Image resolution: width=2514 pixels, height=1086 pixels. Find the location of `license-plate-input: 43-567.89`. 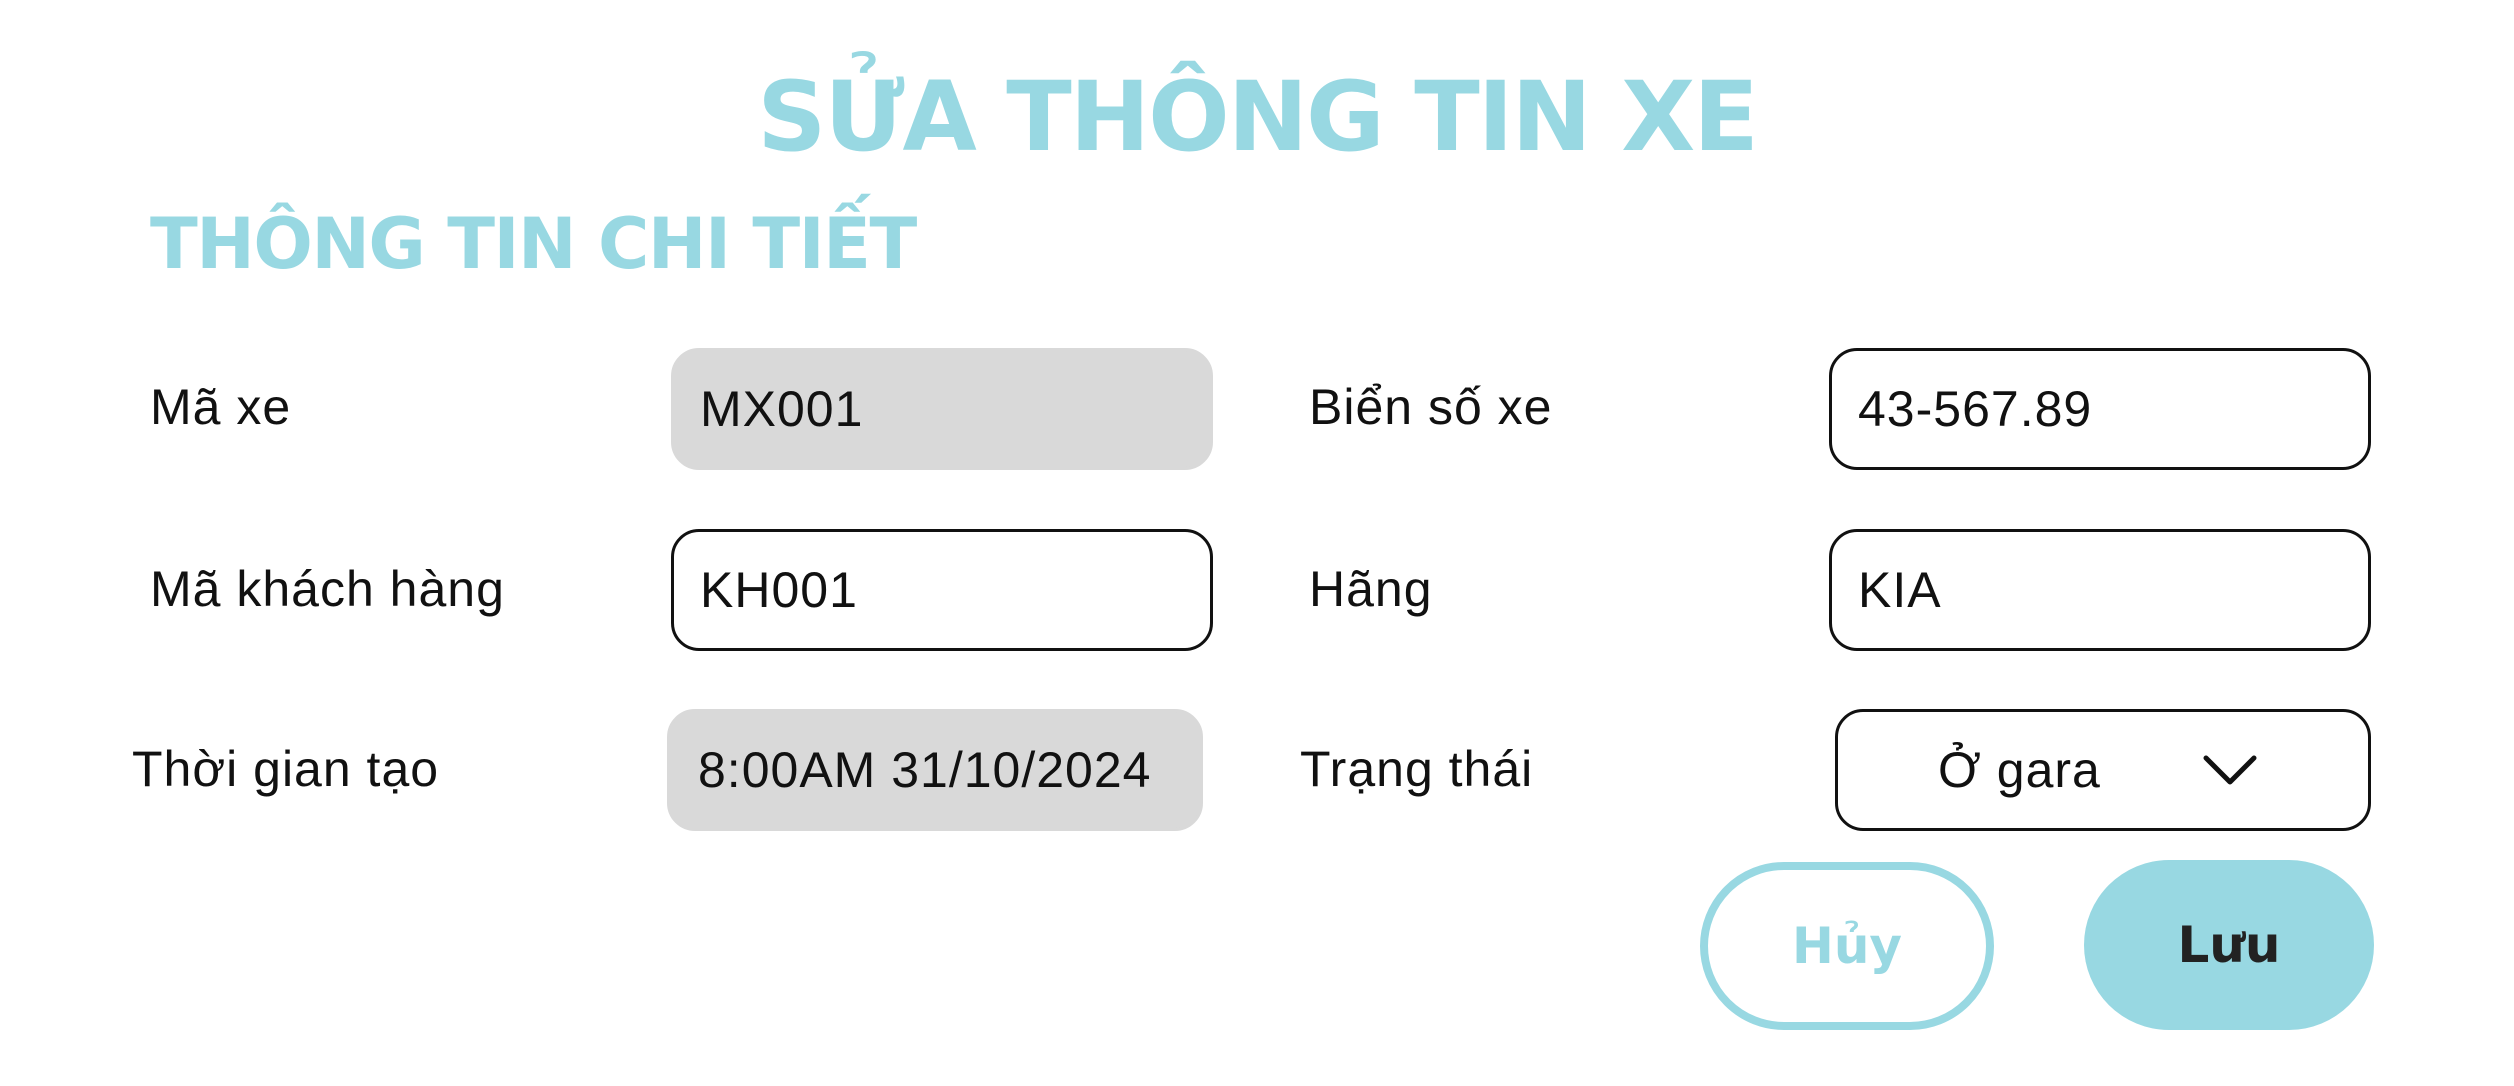

license-plate-input: 43-567.89 is located at coordinates (2100, 409).